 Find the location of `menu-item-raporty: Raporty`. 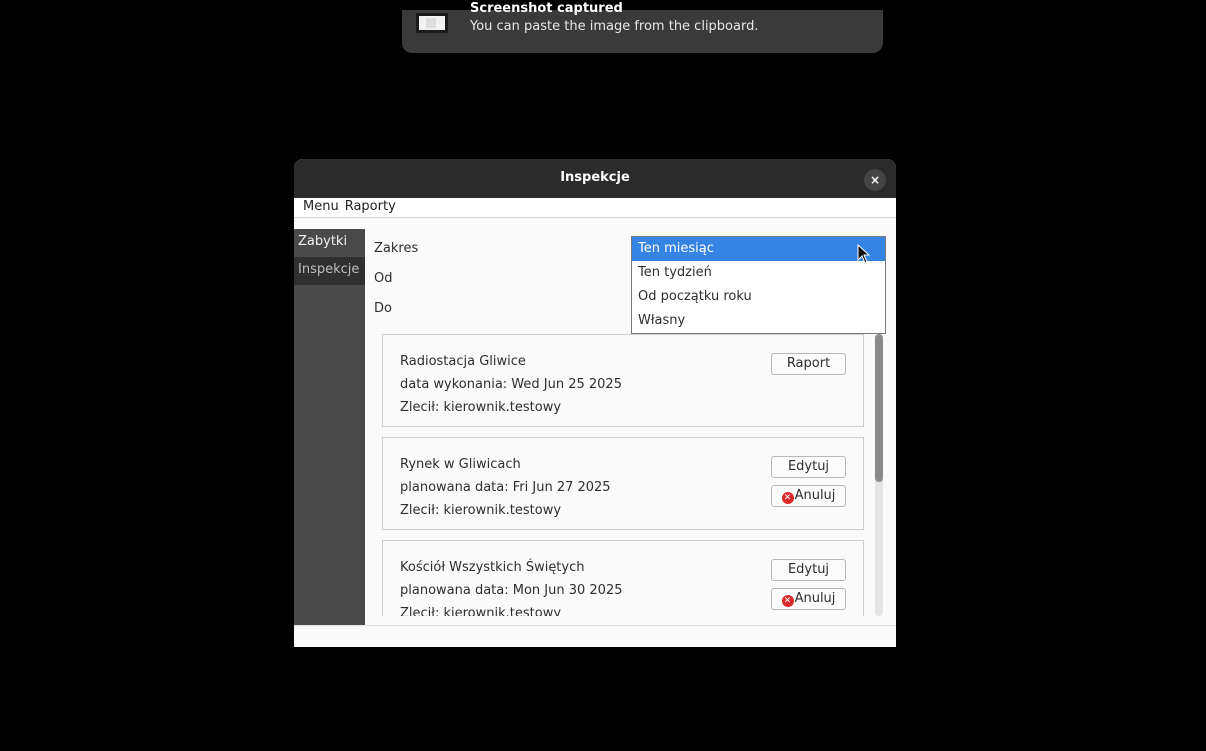

menu-item-raporty: Raporty is located at coordinates (371, 207).